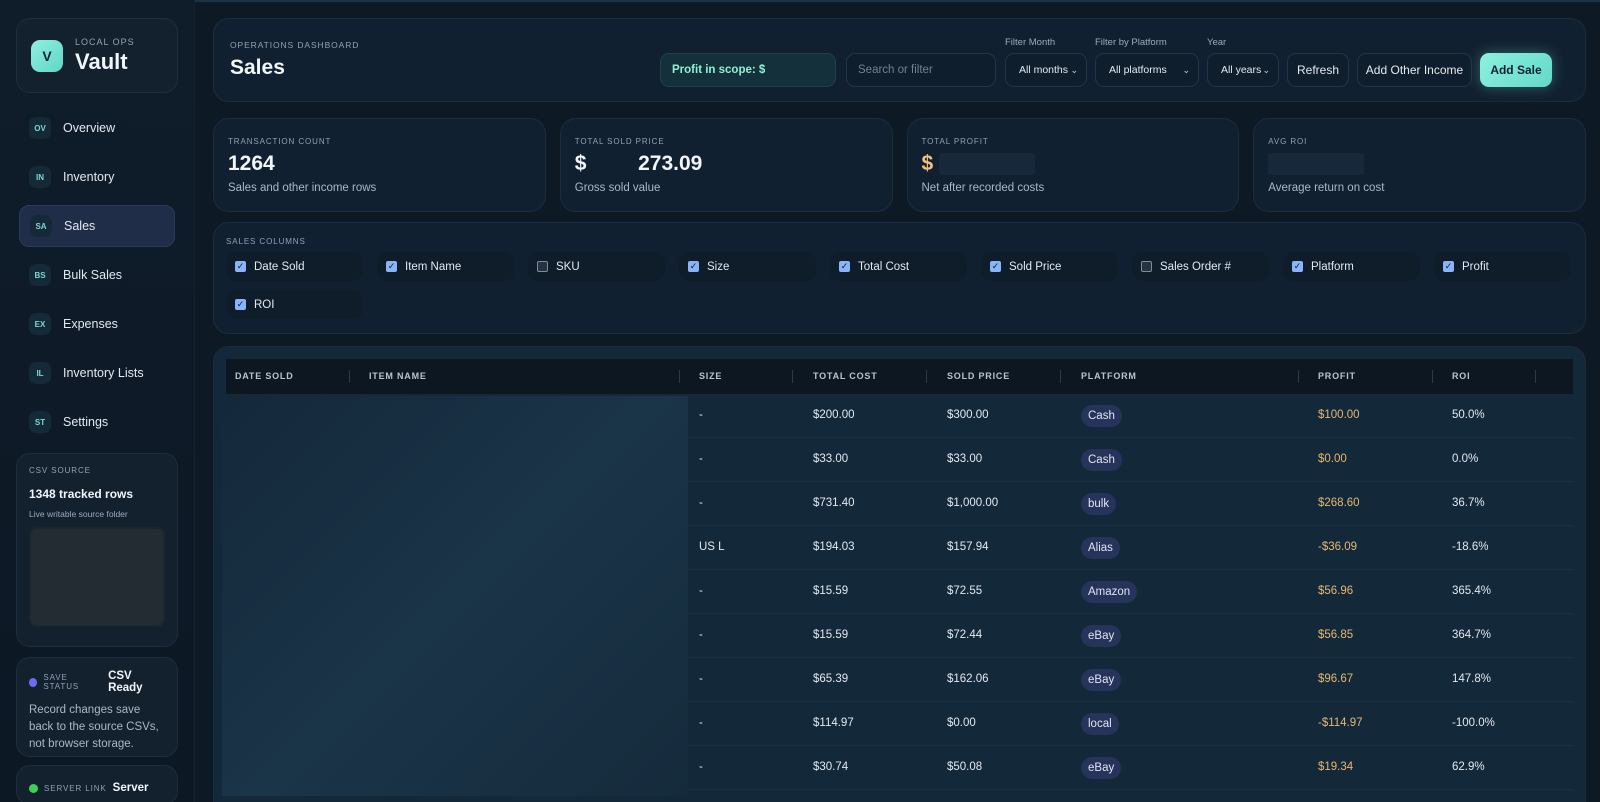 The height and width of the screenshot is (802, 1600). What do you see at coordinates (921, 70) in the screenshot?
I see `search-input` at bounding box center [921, 70].